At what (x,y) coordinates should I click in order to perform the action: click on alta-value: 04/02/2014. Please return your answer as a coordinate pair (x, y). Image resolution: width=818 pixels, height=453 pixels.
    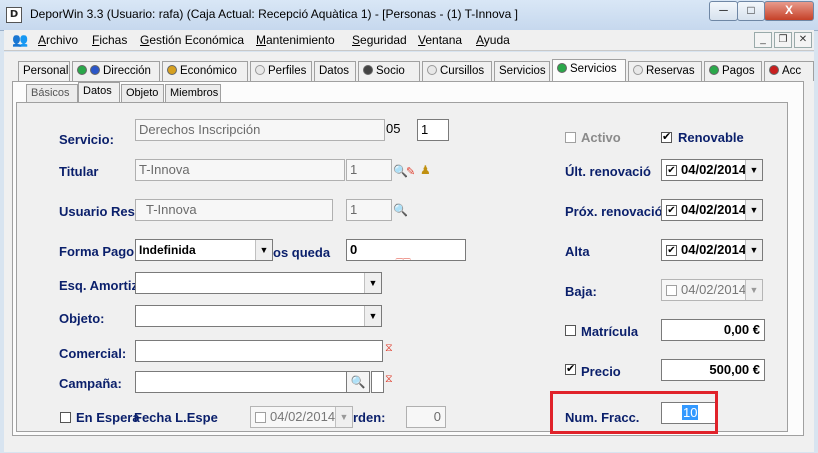
    Looking at the image, I should click on (714, 249).